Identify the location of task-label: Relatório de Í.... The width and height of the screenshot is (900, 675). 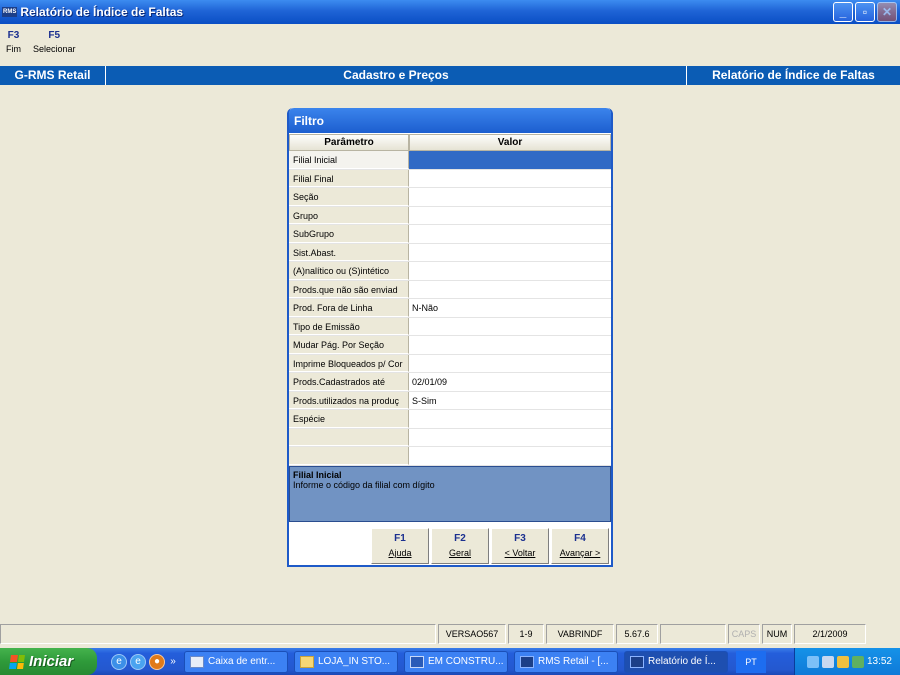
(682, 661).